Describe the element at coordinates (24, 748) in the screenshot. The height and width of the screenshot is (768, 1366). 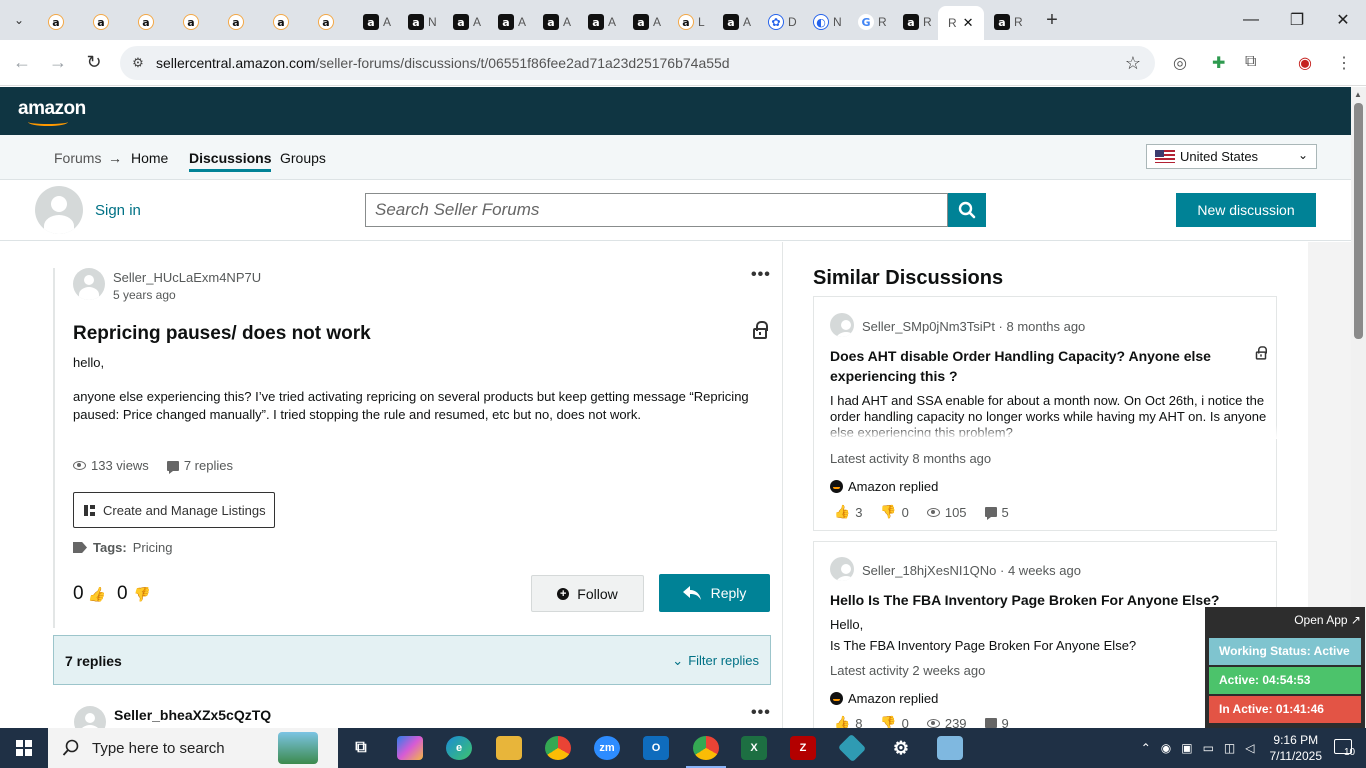
I see `start-button` at that location.